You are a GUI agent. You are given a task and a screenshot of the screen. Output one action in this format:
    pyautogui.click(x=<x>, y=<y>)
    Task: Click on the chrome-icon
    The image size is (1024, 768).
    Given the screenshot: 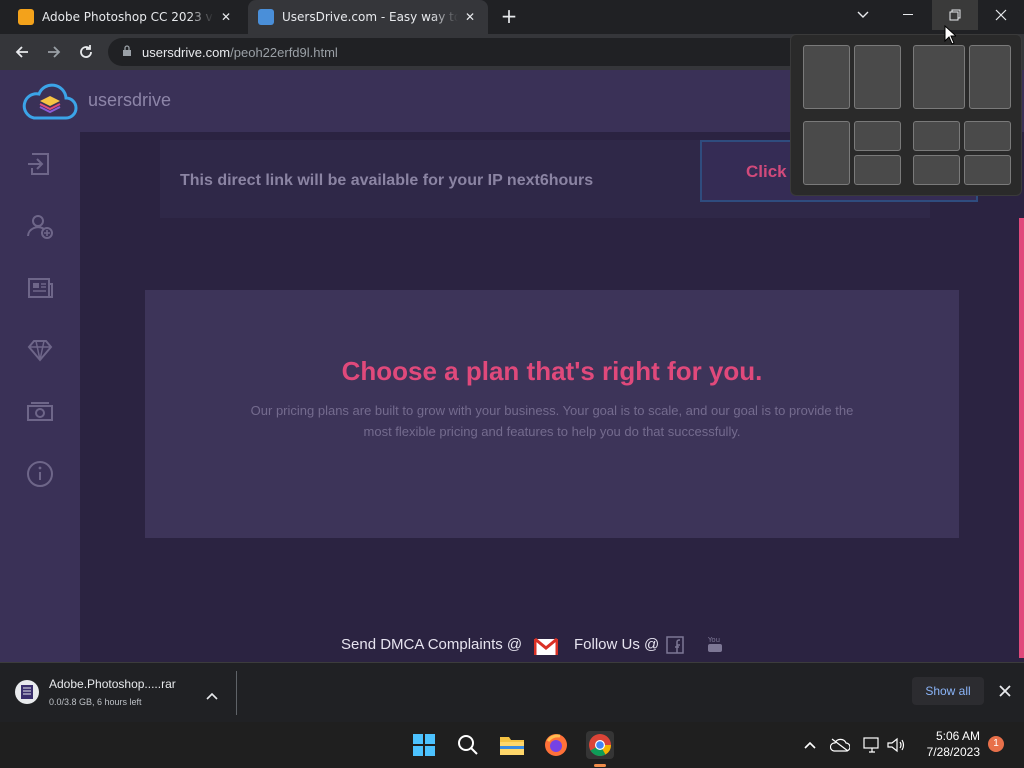 What is the action you would take?
    pyautogui.click(x=600, y=745)
    